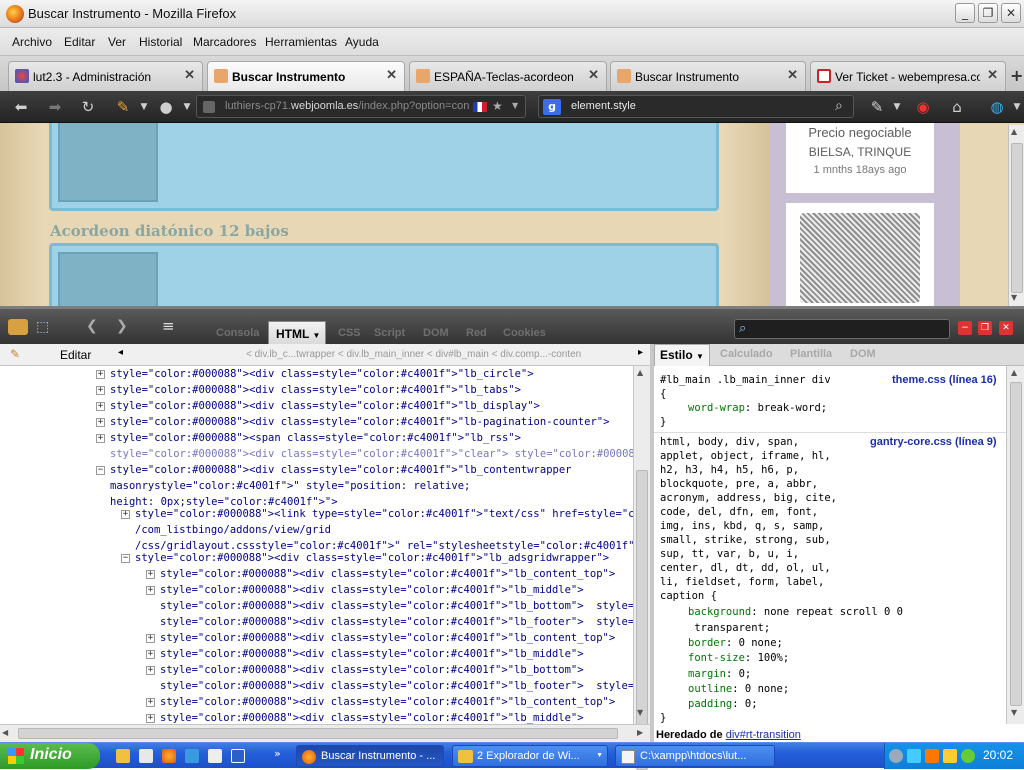 Image resolution: width=1024 pixels, height=770 pixels. Describe the element at coordinates (877, 107) in the screenshot. I see `pencil-icon: ✎` at that location.